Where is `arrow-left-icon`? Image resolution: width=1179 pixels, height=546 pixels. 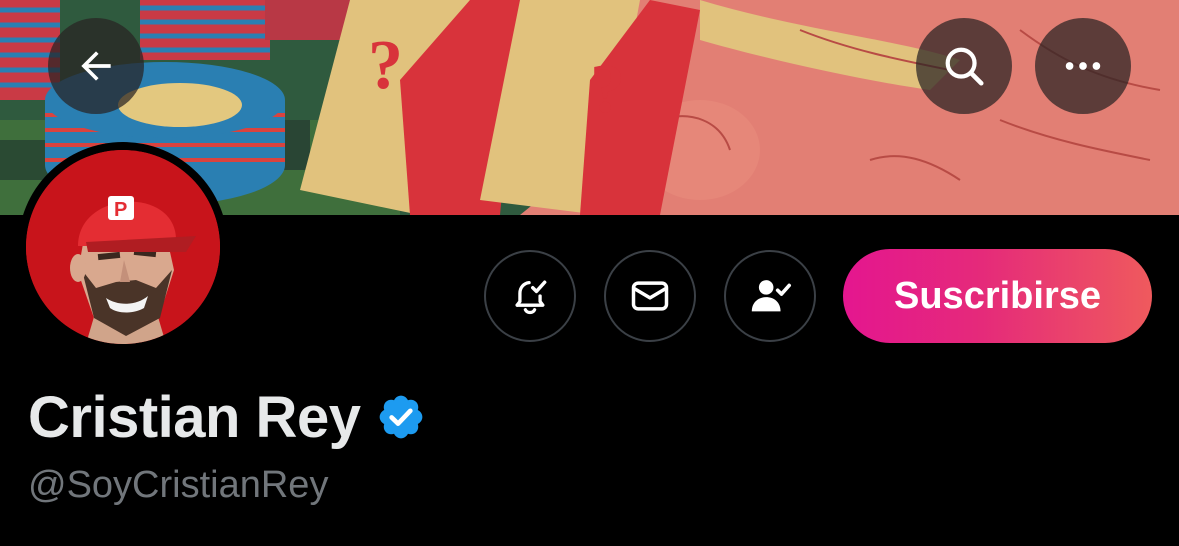
arrow-left-icon is located at coordinates (96, 66).